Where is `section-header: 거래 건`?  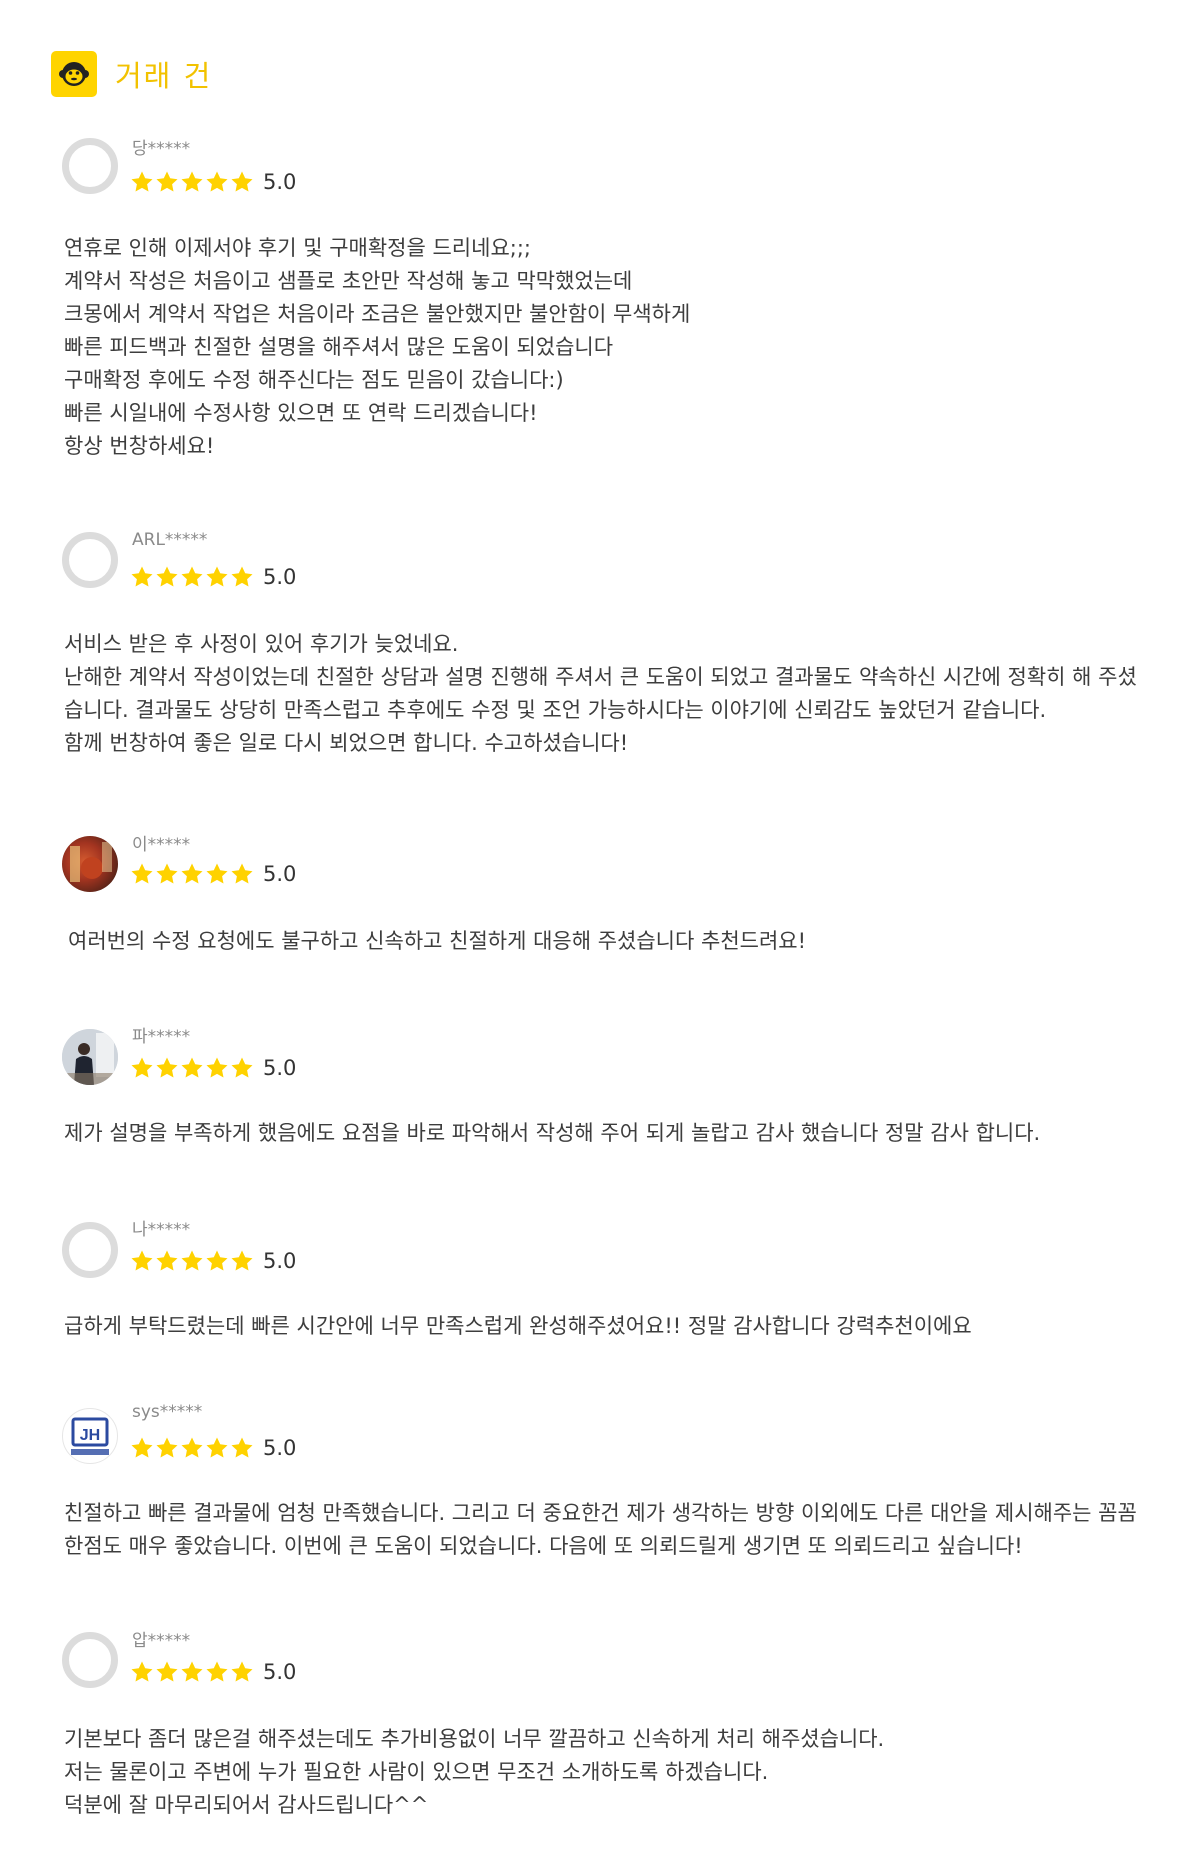 section-header: 거래 건 is located at coordinates (131, 74).